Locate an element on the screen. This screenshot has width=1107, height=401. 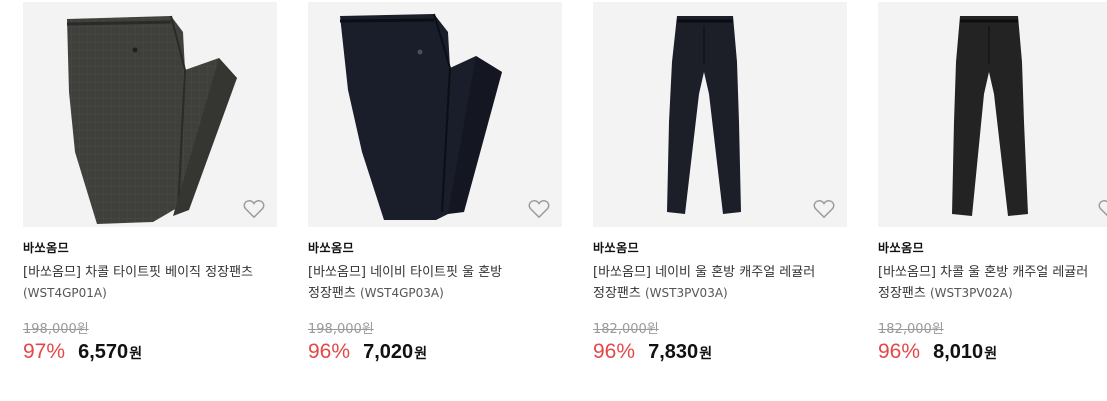
product-code: (WST4GP03A) is located at coordinates (402, 293).